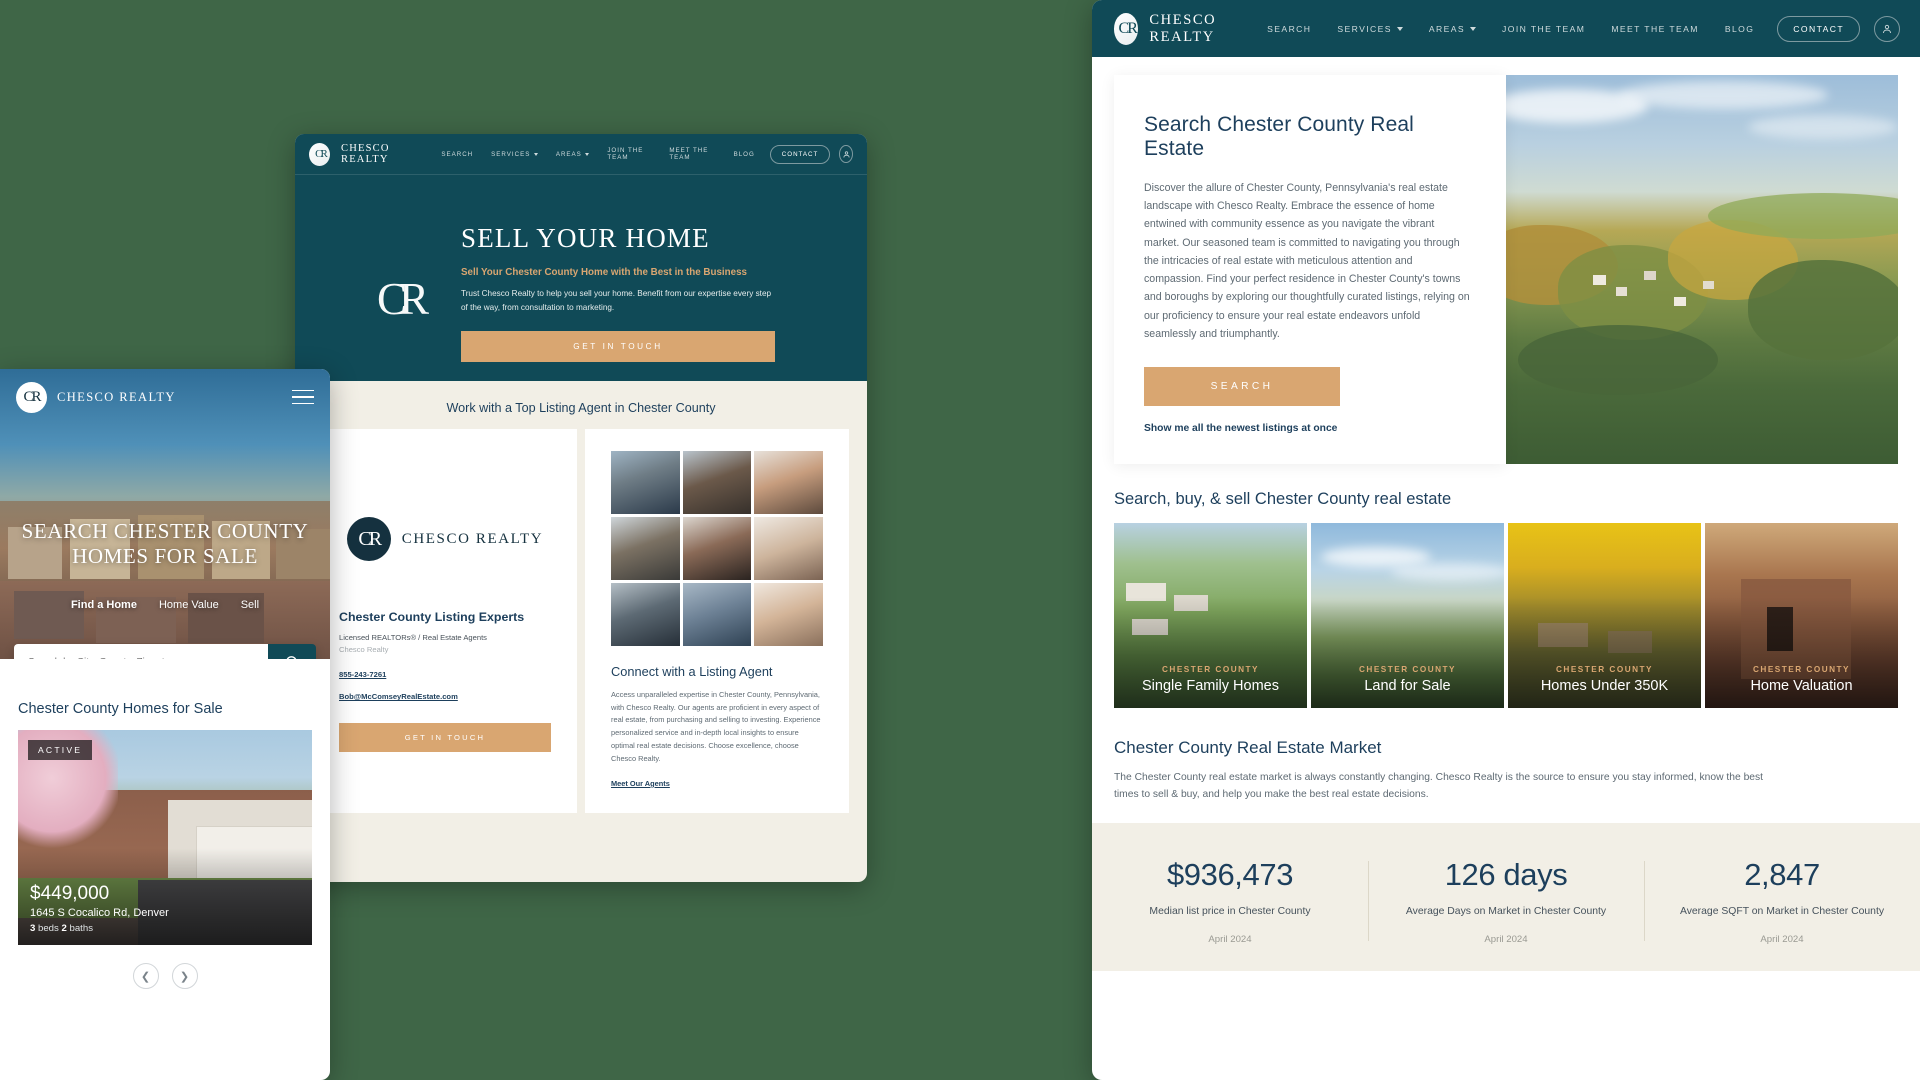  What do you see at coordinates (692, 671) in the screenshot?
I see `card-title: Connect with a Listing Agent` at bounding box center [692, 671].